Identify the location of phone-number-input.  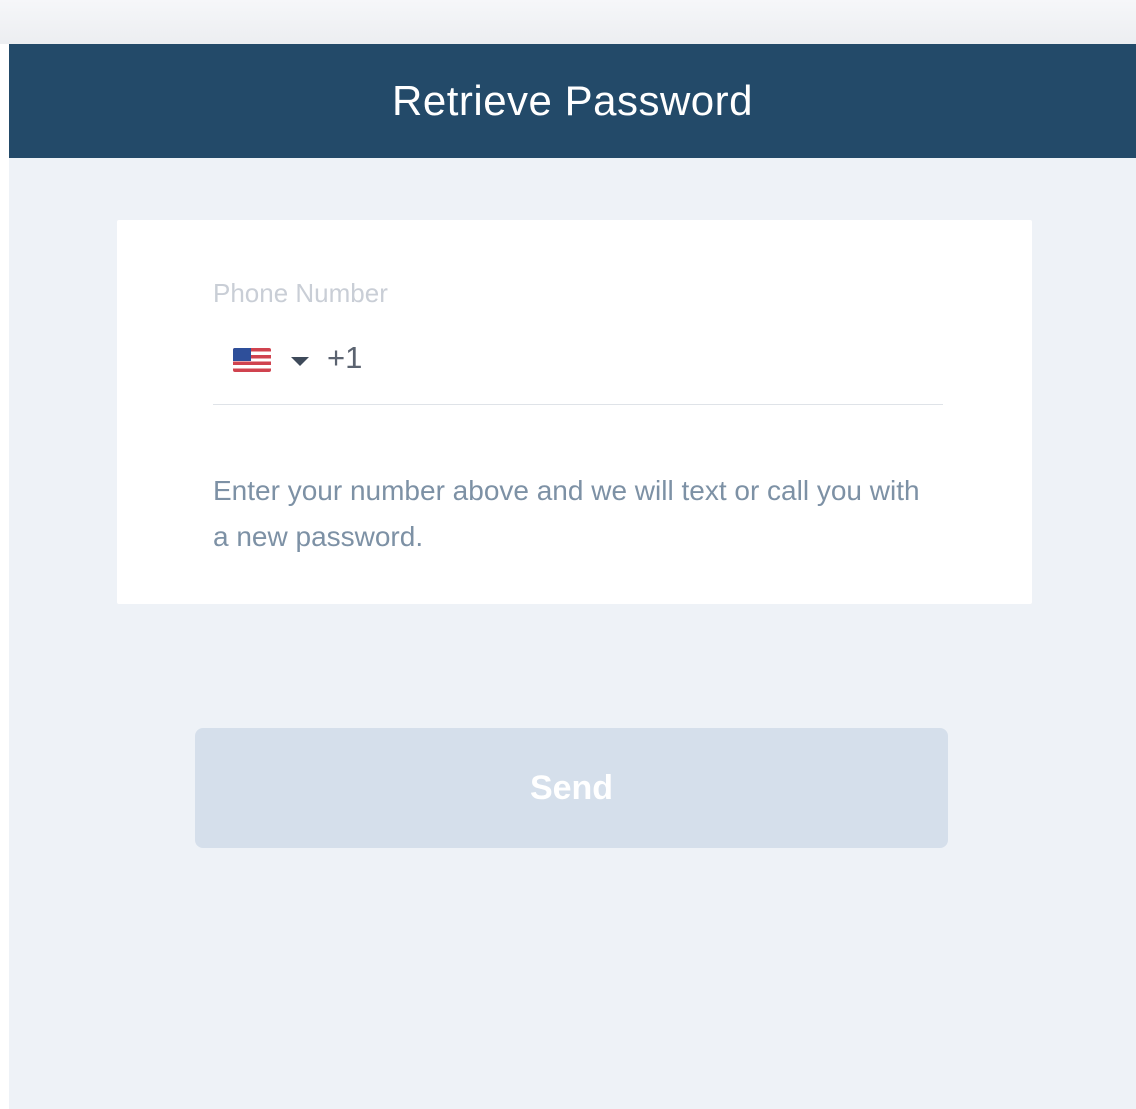
(656, 359).